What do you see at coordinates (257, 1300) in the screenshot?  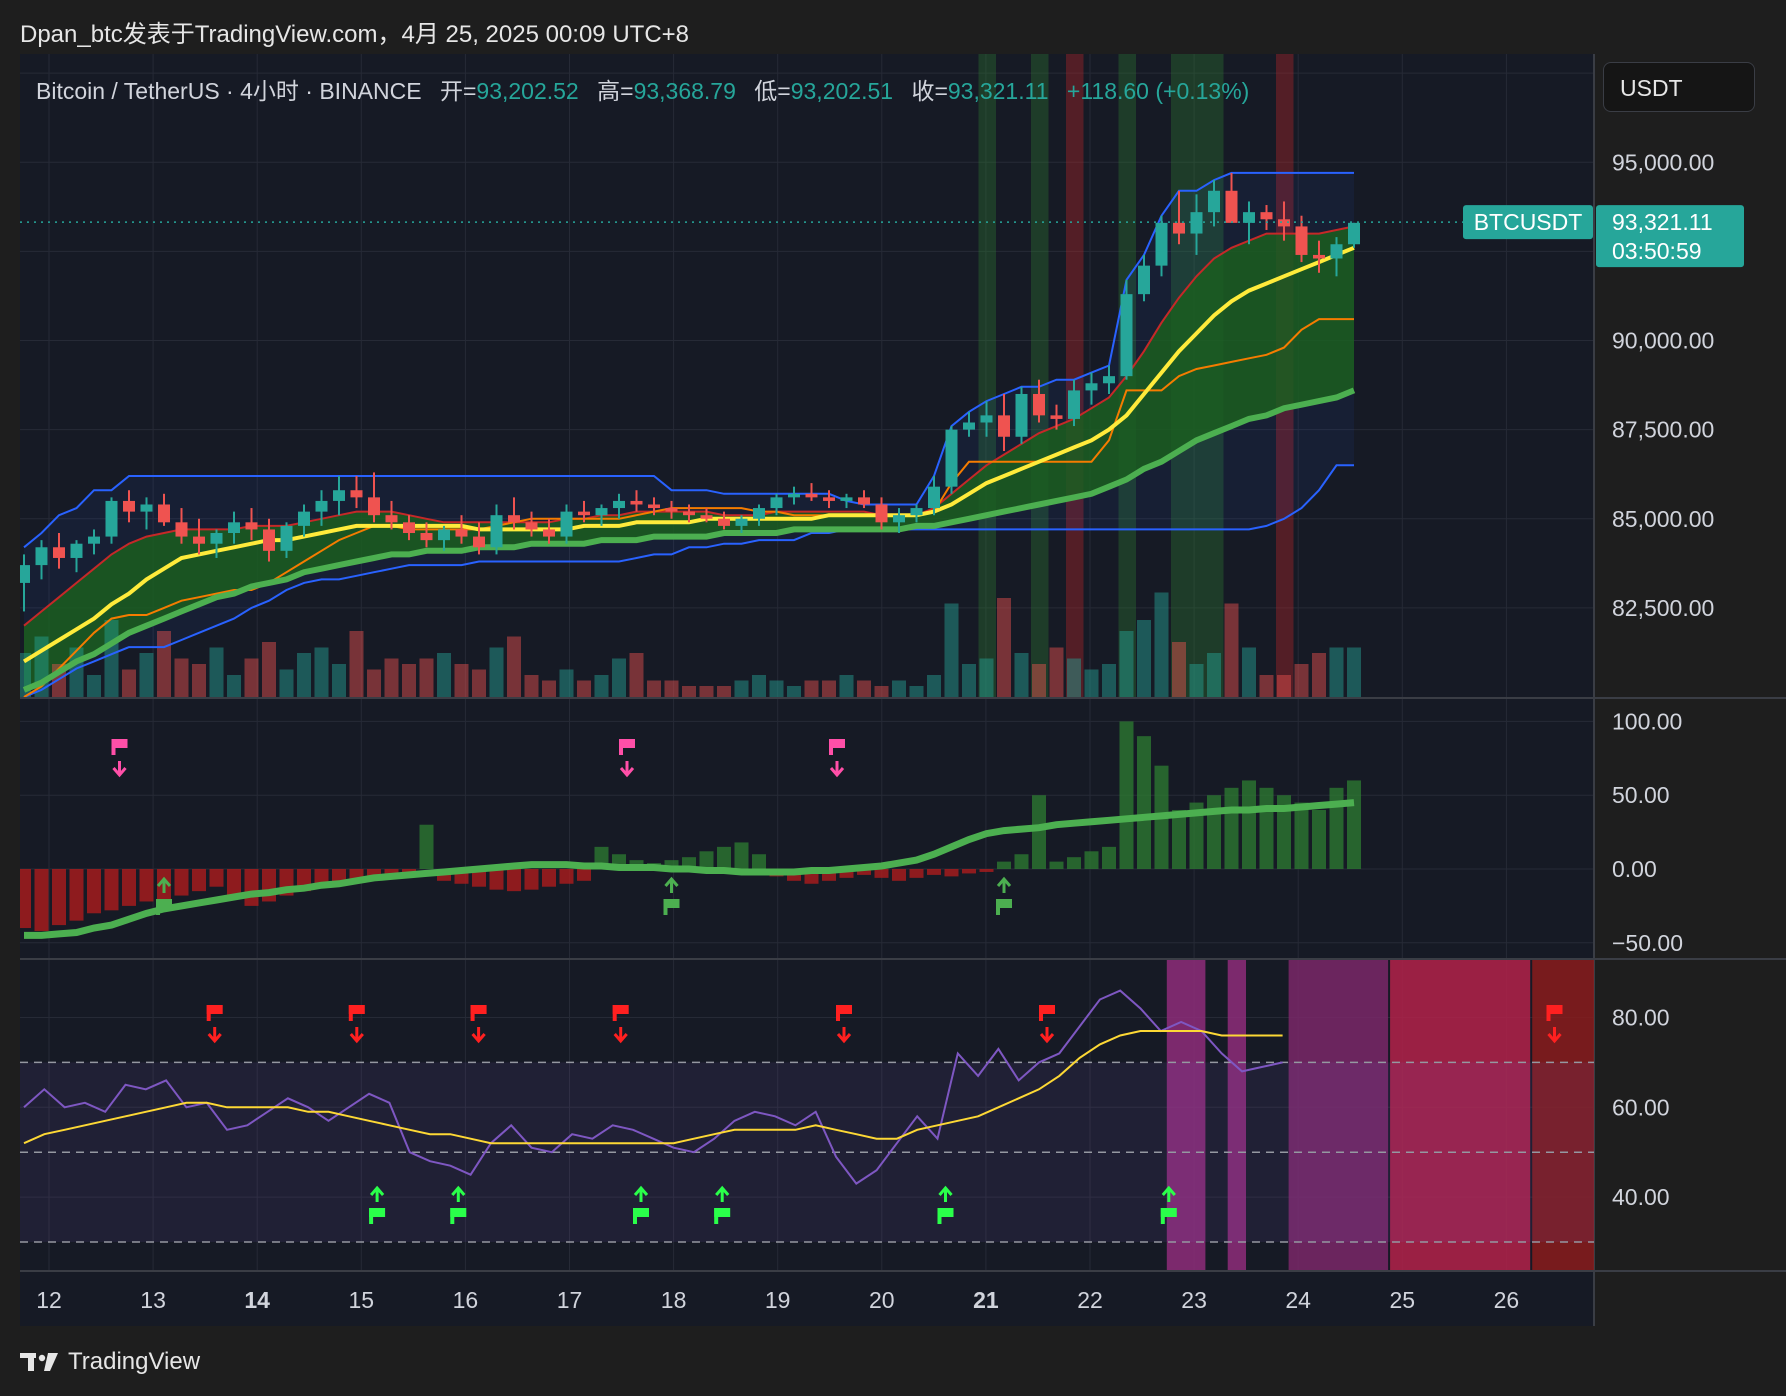 I see `date-tick-label: 14` at bounding box center [257, 1300].